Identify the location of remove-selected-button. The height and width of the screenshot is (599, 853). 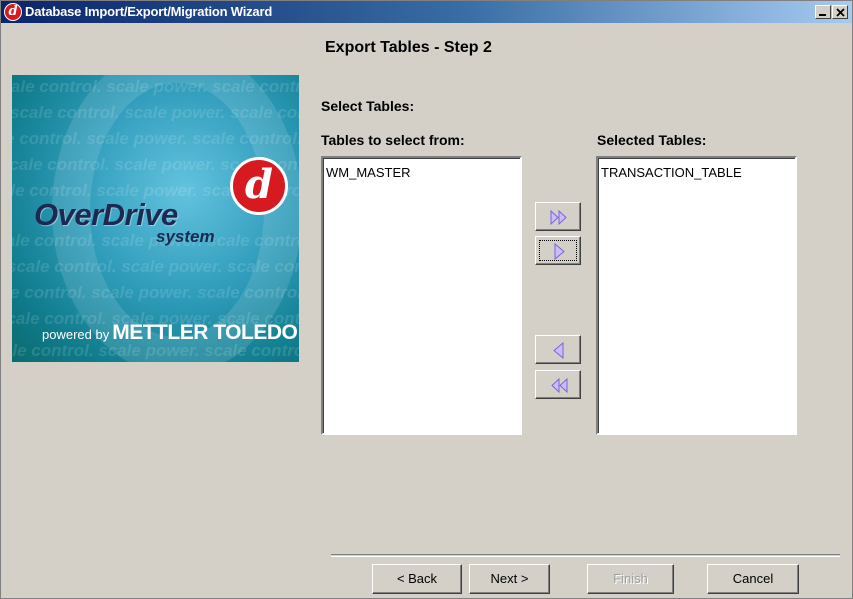
(558, 349).